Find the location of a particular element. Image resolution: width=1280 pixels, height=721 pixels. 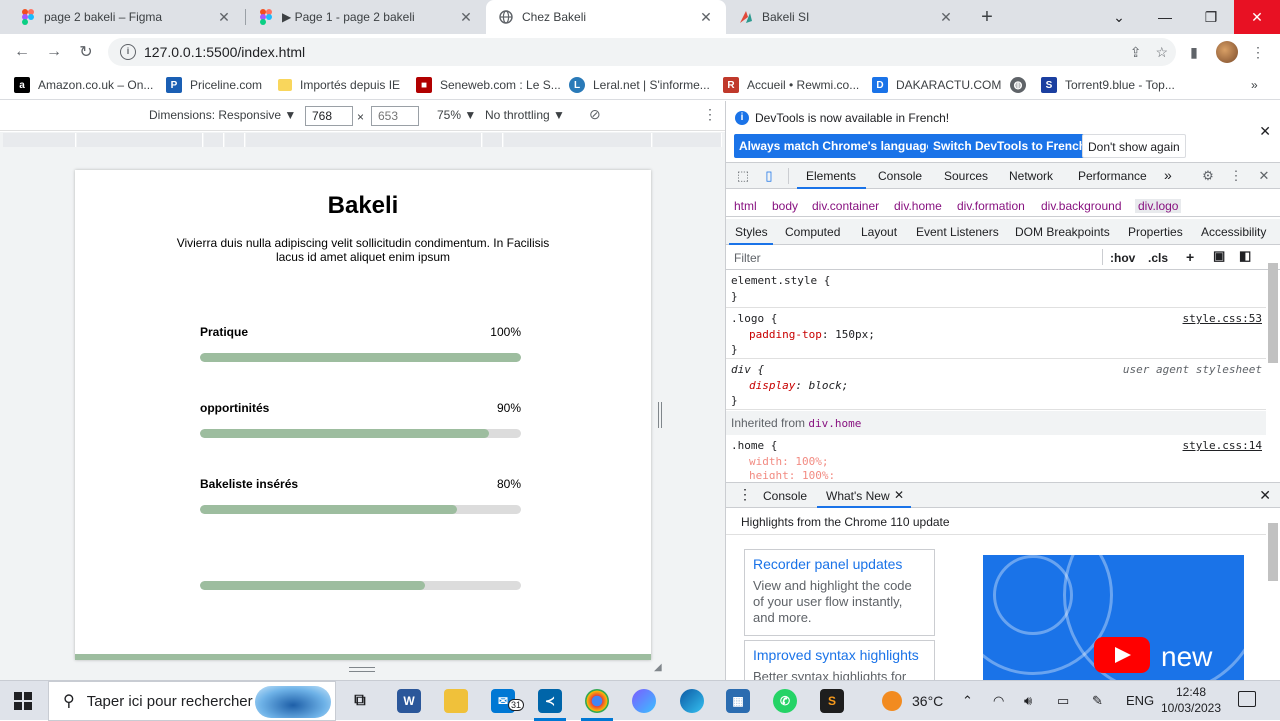

site-info-icon: i is located at coordinates (128, 52).